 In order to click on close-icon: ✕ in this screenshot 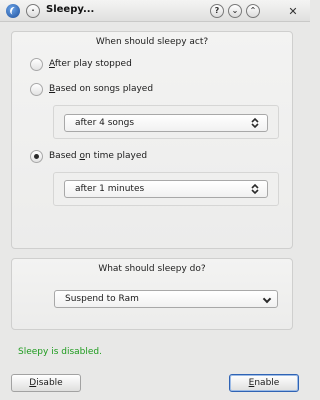, I will do `click(293, 11)`.